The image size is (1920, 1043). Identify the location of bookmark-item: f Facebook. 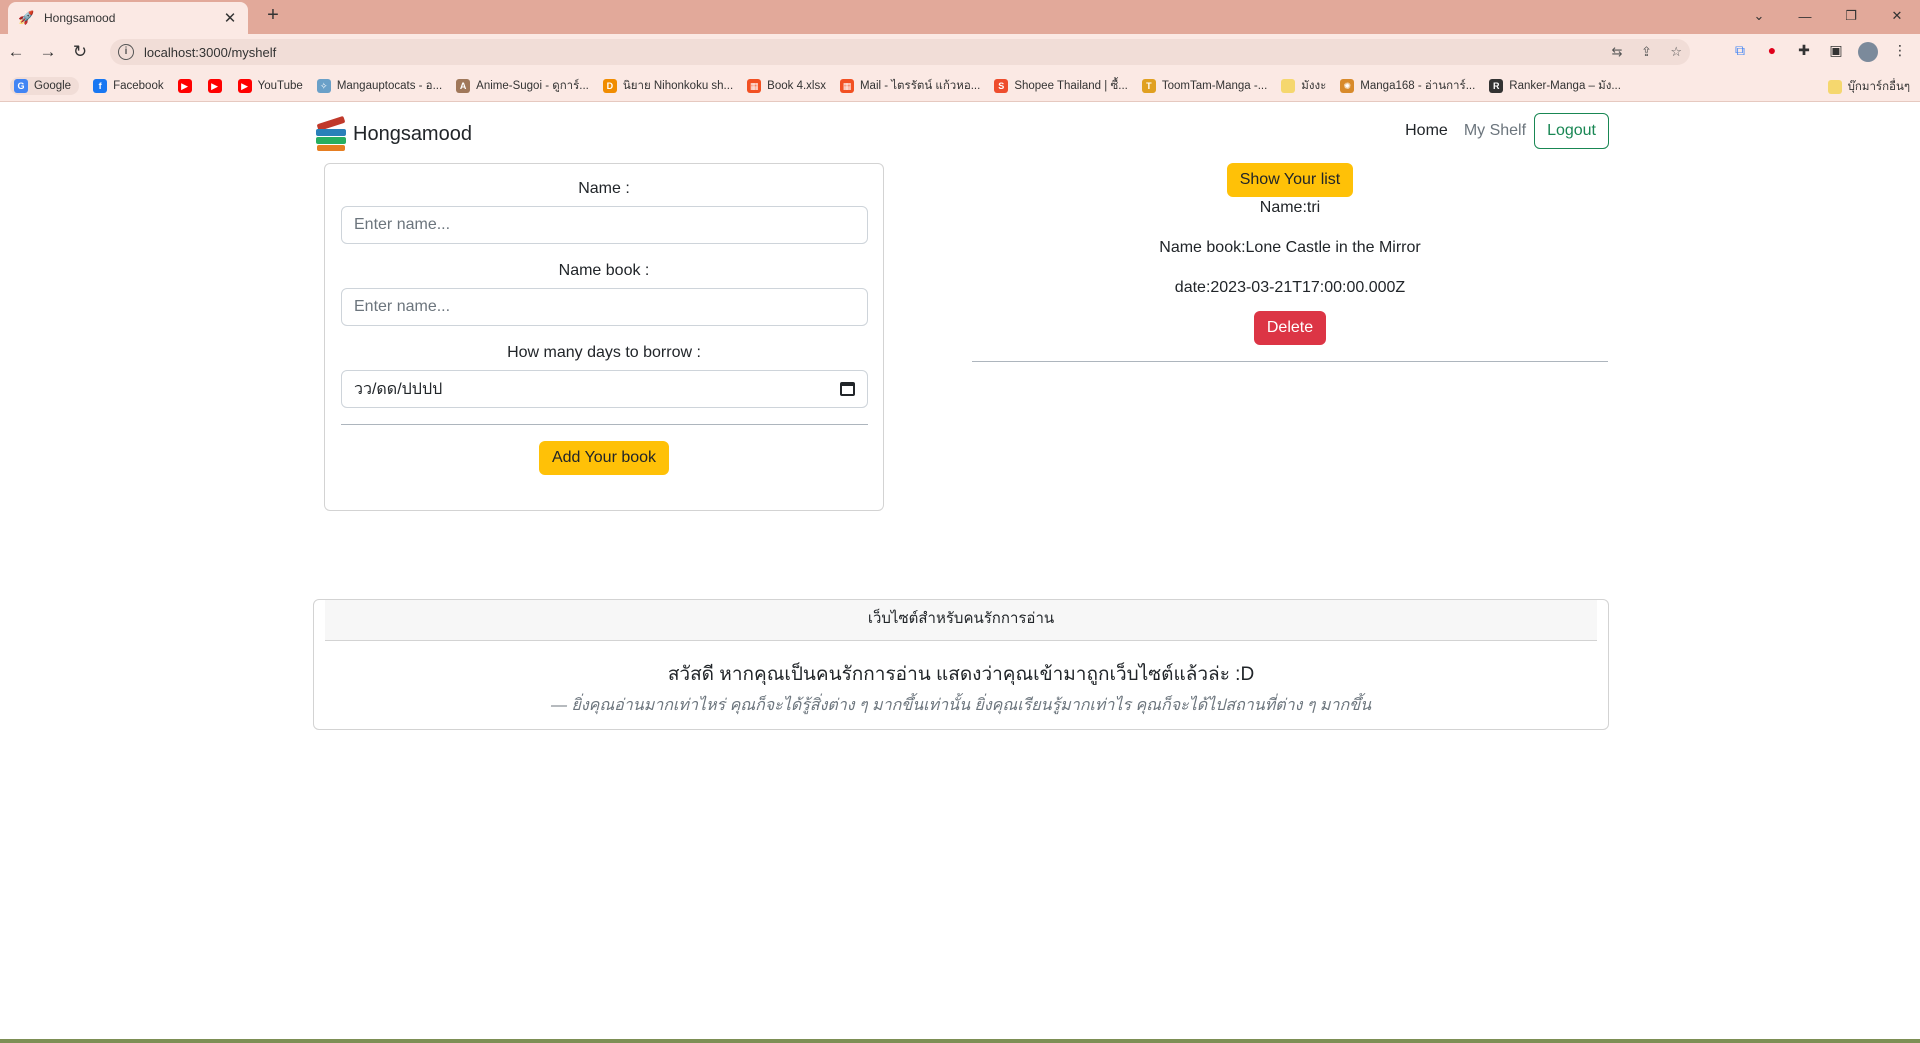
(128, 85).